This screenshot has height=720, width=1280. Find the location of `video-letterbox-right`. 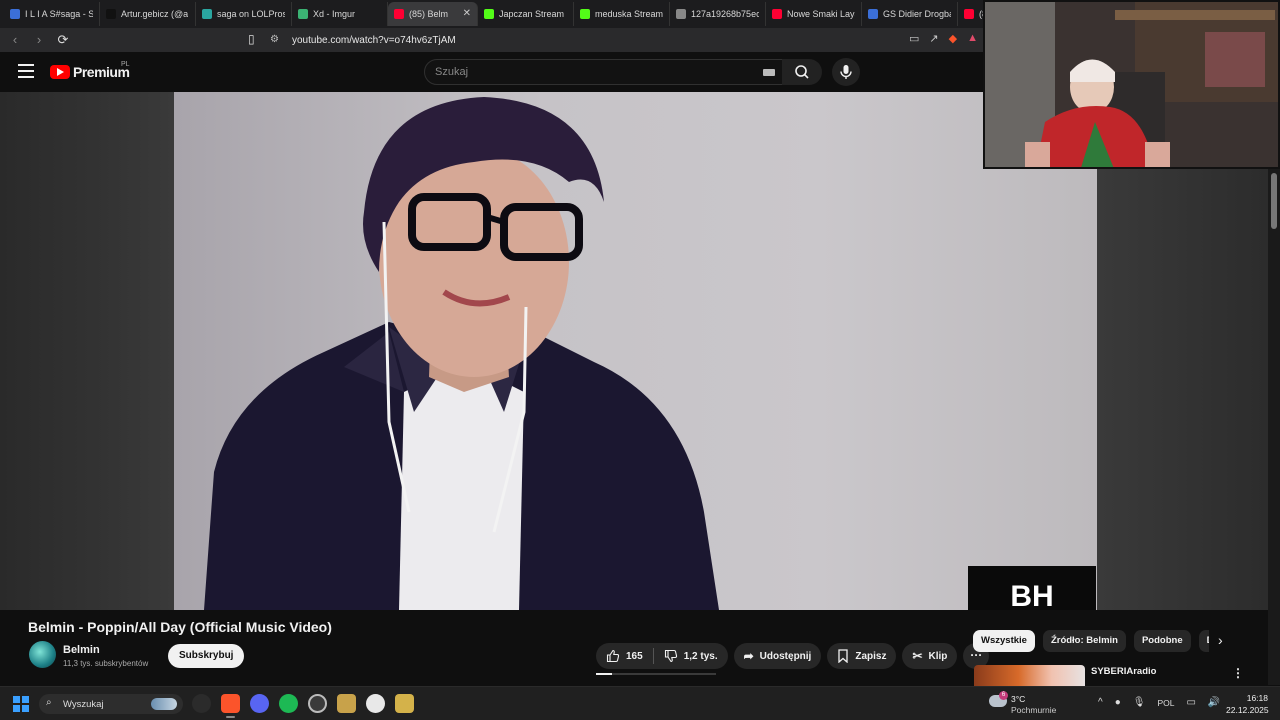

video-letterbox-right is located at coordinates (1182, 351).